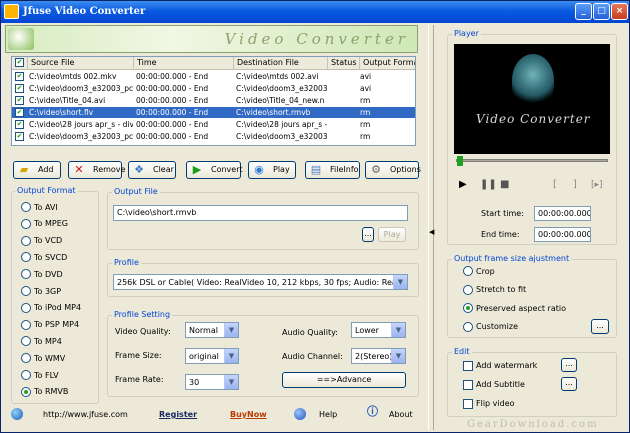 The width and height of the screenshot is (630, 433). What do you see at coordinates (56, 325) in the screenshot?
I see `format-option-label: To PSP MP4` at bounding box center [56, 325].